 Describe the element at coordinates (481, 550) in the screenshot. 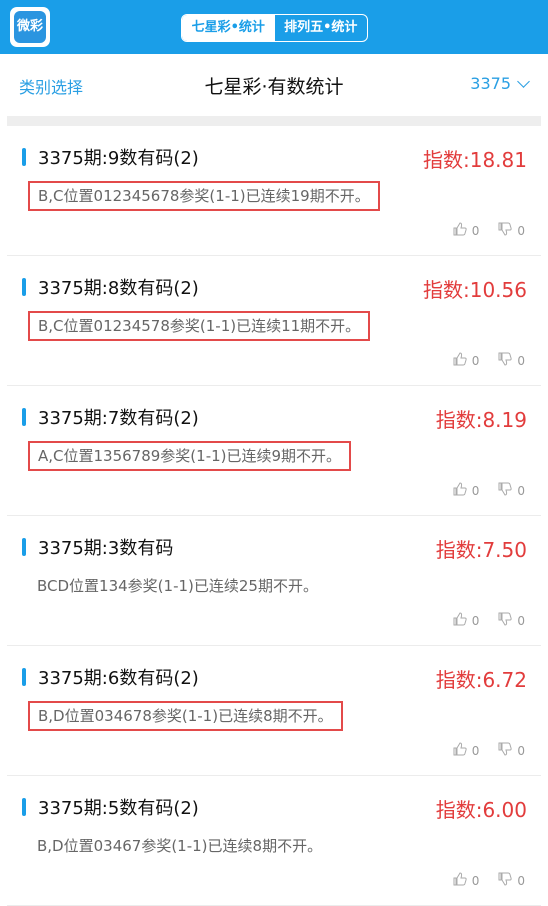

I see `item-index-value: 指数:7.50` at that location.